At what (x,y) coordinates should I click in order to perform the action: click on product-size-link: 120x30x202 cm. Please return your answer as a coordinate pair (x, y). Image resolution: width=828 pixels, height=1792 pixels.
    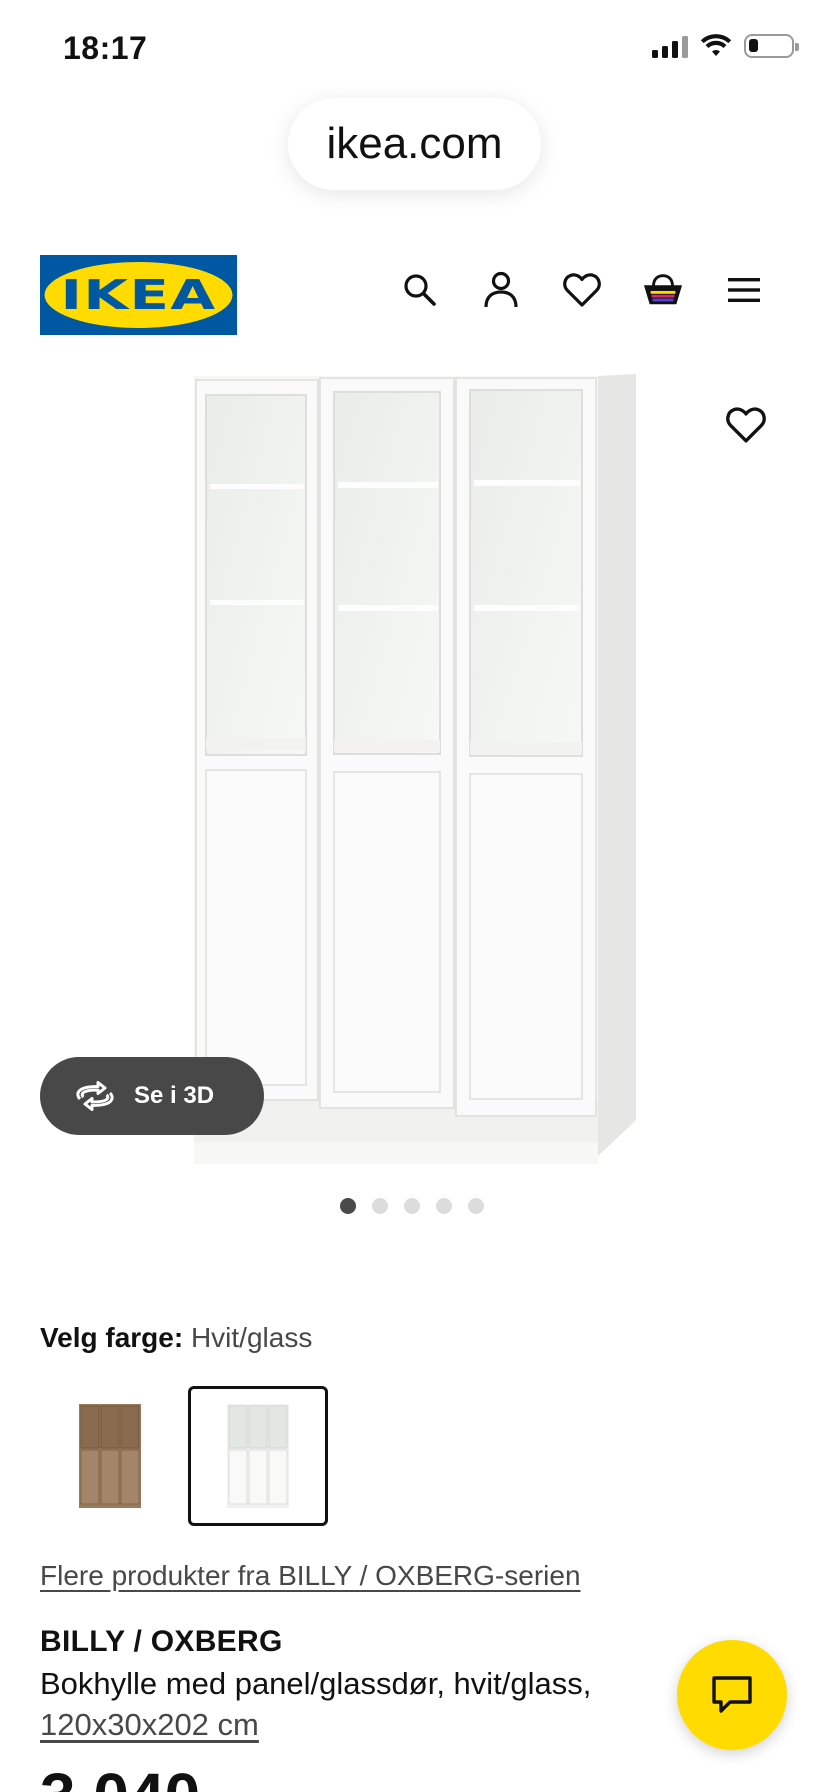
    Looking at the image, I should click on (149, 1725).